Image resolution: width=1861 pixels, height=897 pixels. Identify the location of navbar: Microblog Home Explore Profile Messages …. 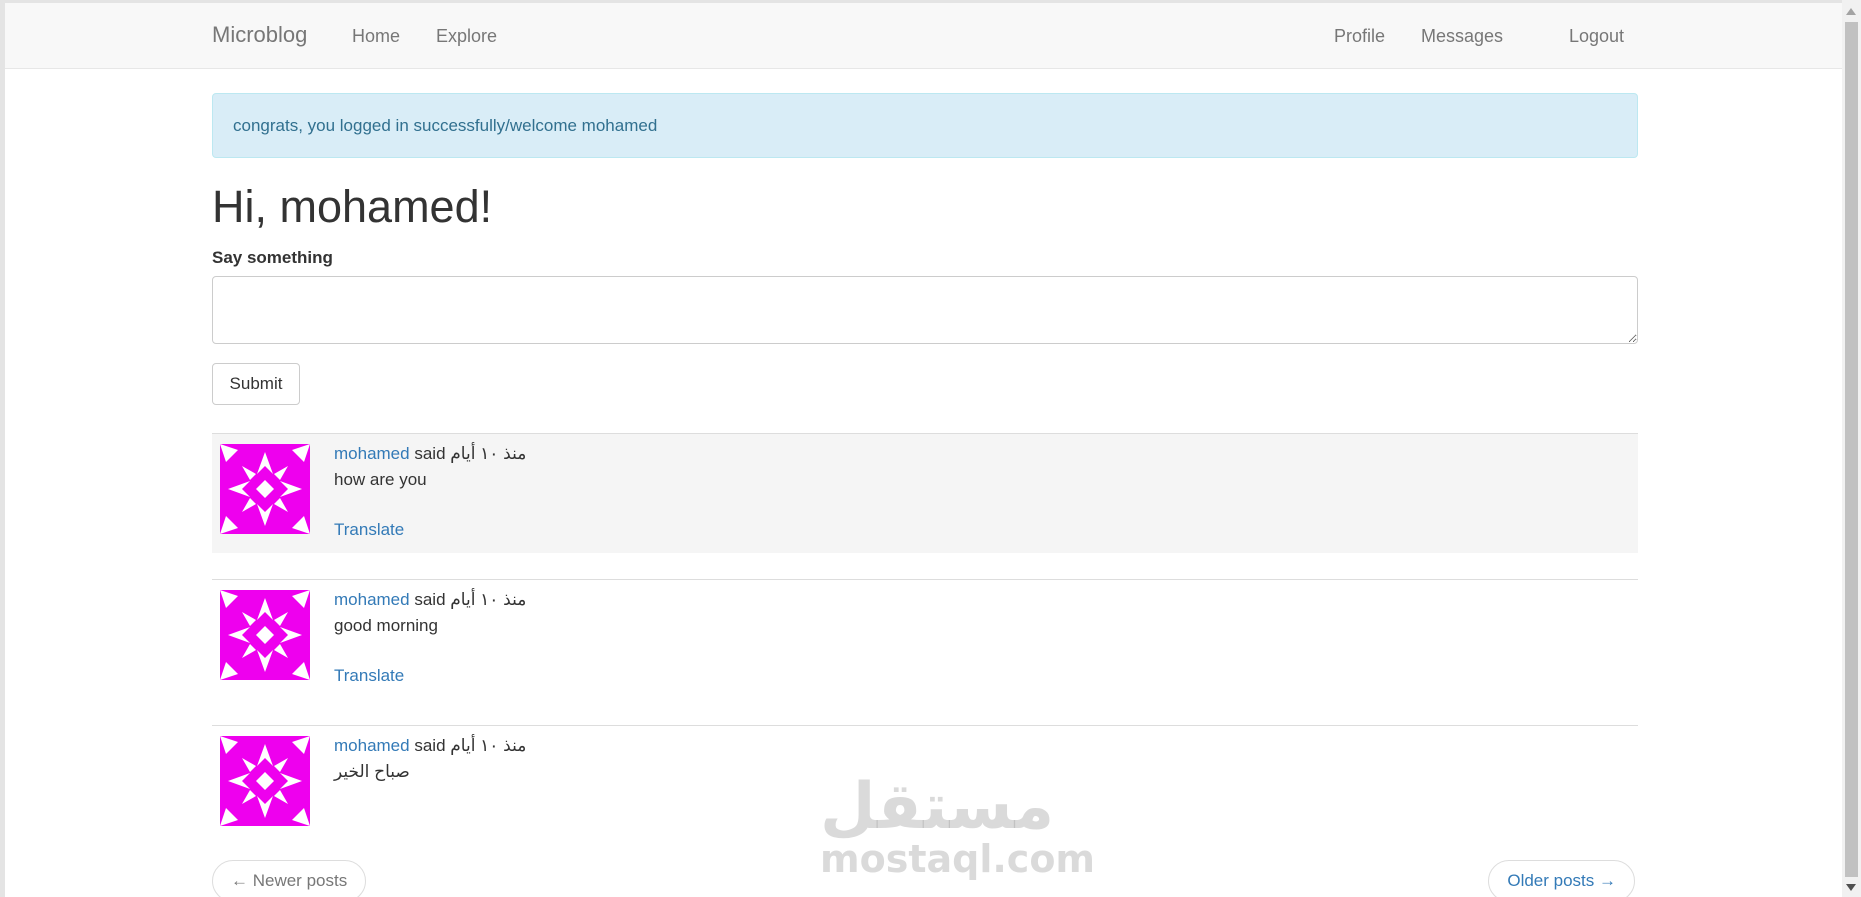
(923, 36).